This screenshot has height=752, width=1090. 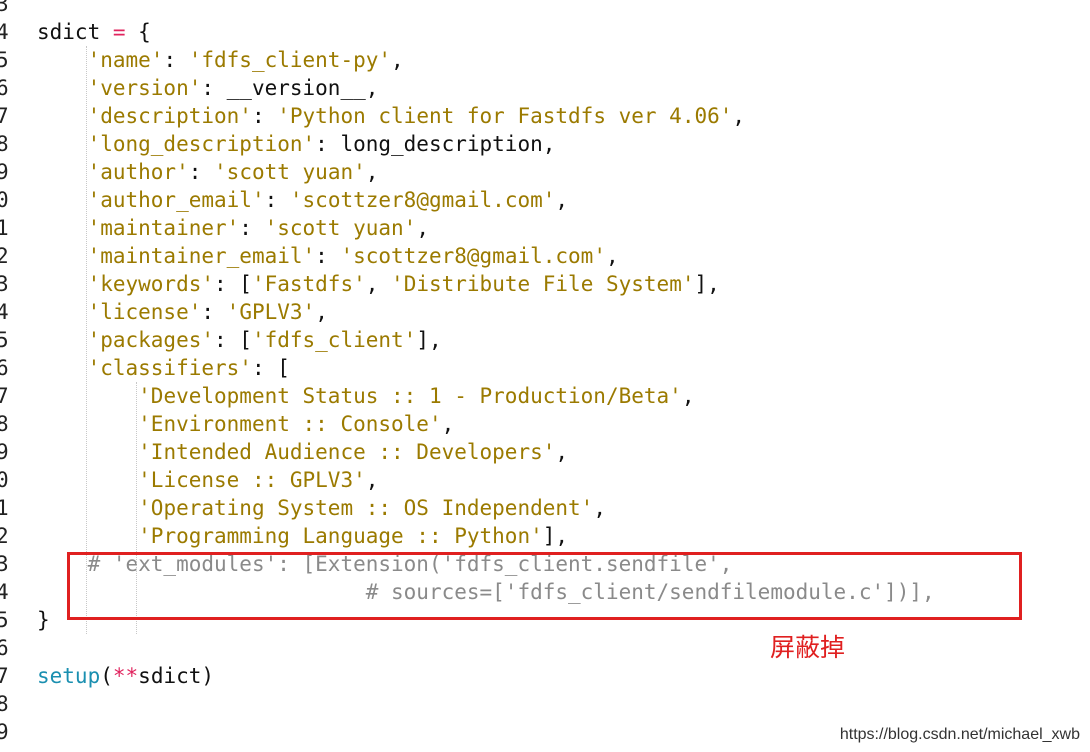 I want to click on code-token: 'description', so click(x=169, y=116).